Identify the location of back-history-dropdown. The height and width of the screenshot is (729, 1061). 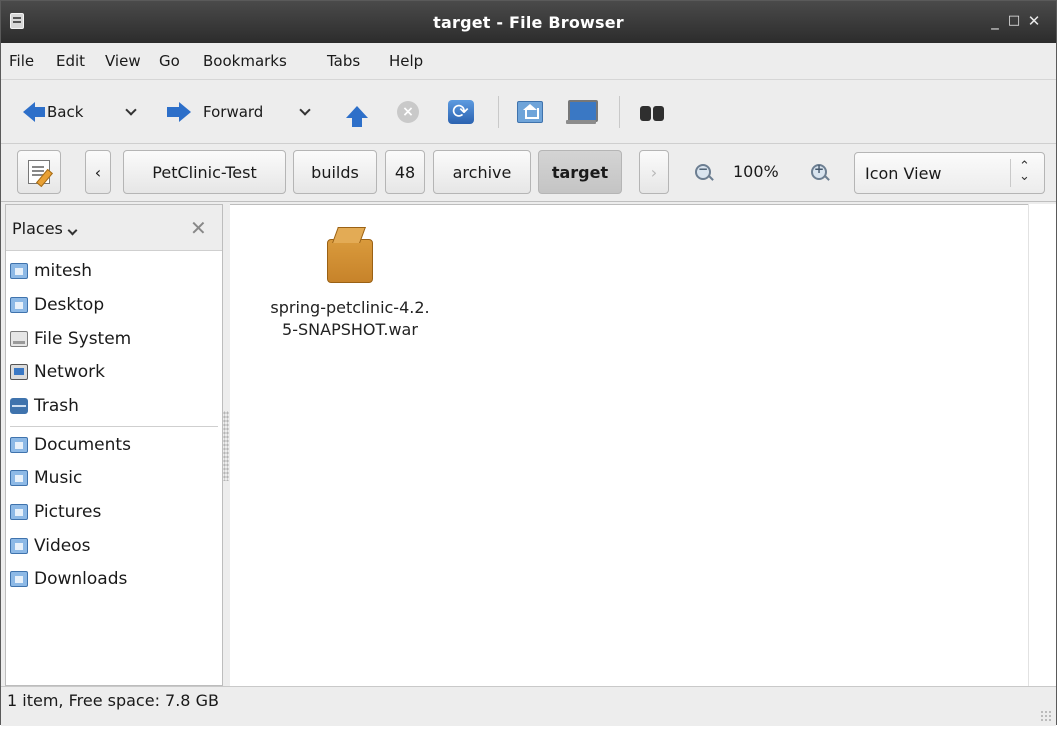
(131, 112).